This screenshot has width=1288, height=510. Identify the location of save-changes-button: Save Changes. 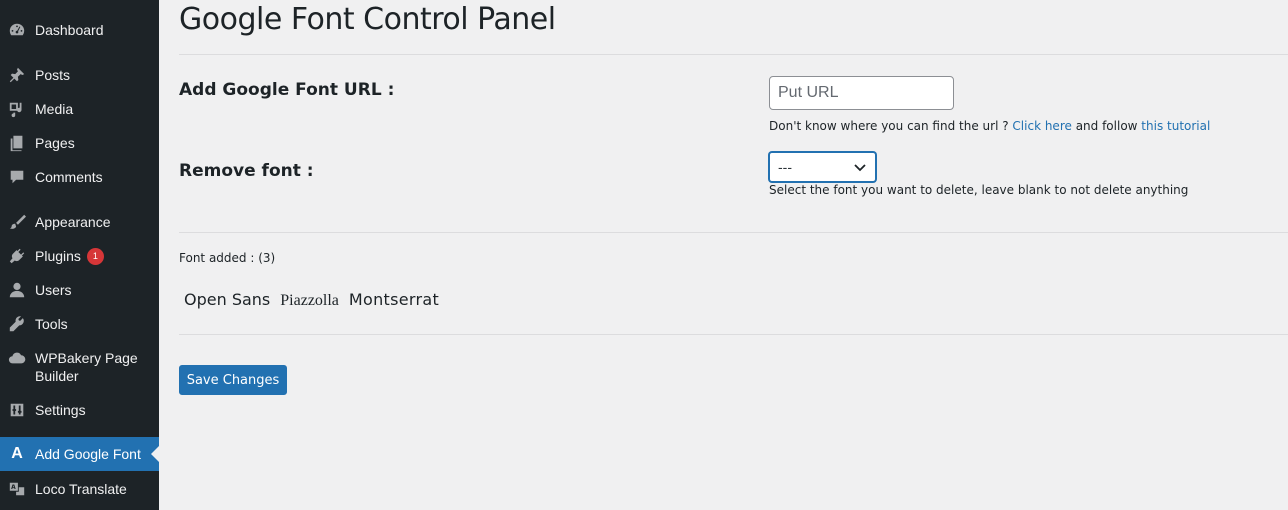
(233, 380).